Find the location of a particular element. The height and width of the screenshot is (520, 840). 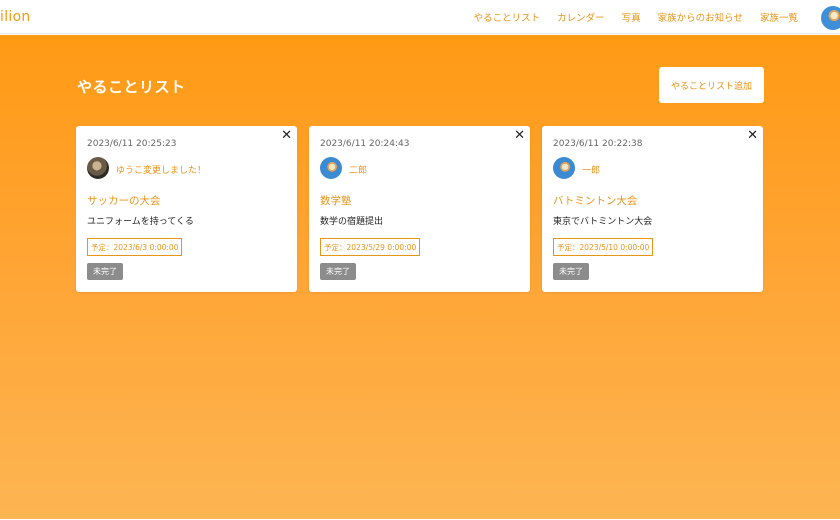

card-description: 東京でバトミントン大会 is located at coordinates (603, 222).